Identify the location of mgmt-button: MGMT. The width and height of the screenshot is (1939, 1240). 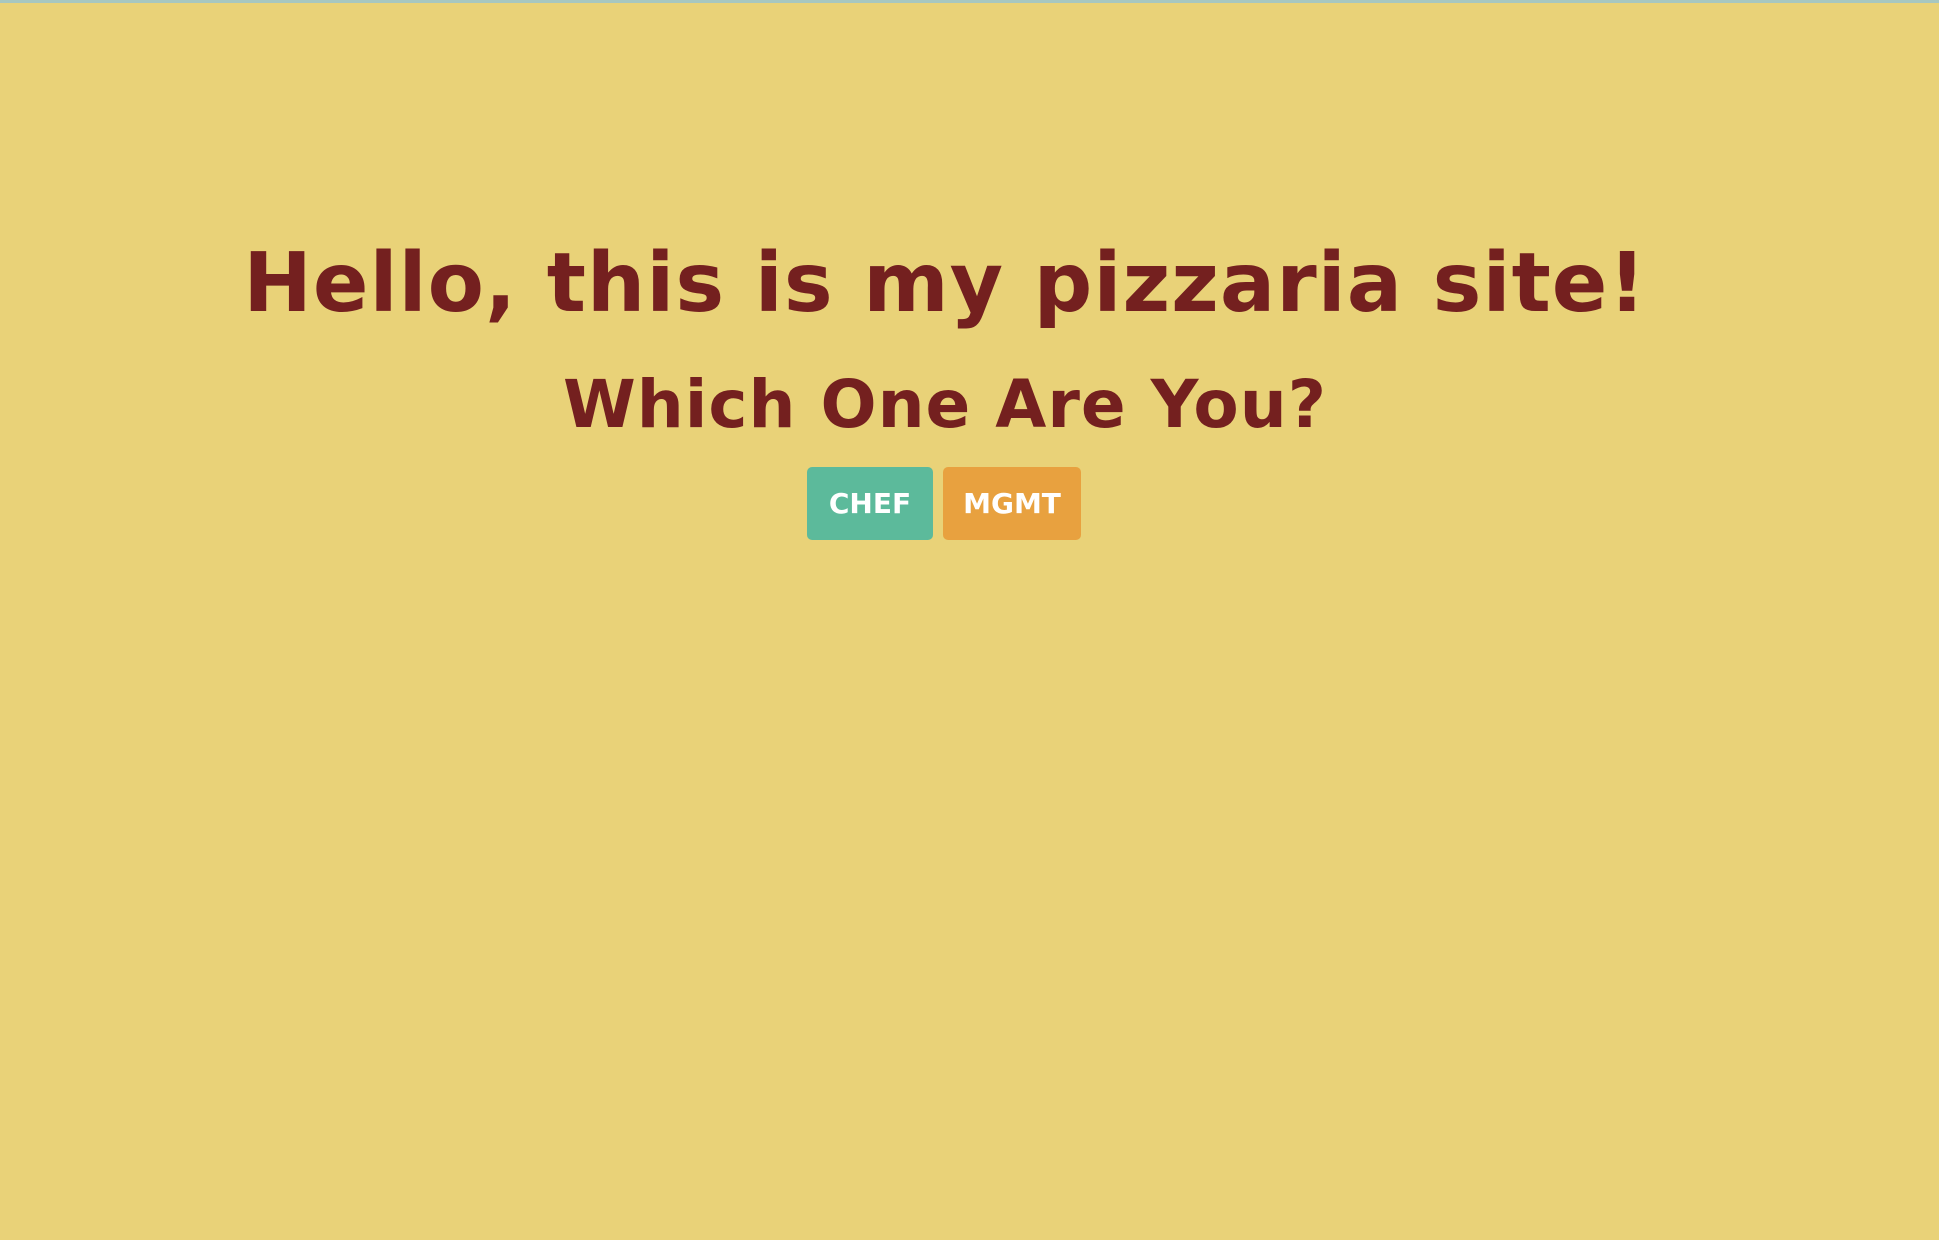
(1012, 503).